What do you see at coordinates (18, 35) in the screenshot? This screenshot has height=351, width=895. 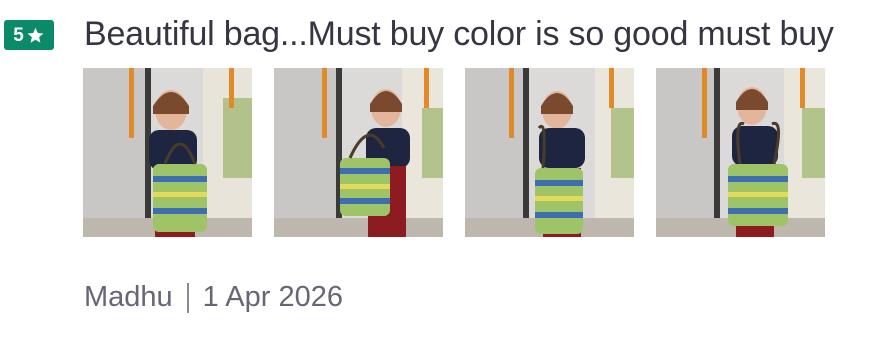 I see `rating-value: 5` at bounding box center [18, 35].